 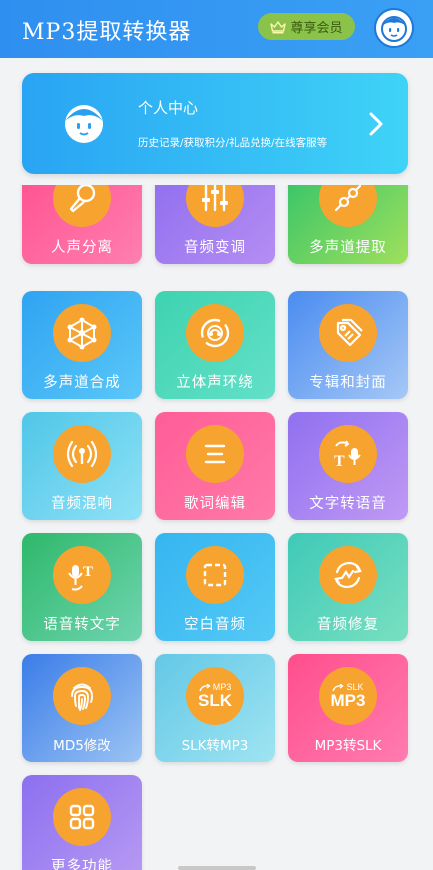 I want to click on slk-convert-icon: MP3 SLK, so click(x=215, y=696).